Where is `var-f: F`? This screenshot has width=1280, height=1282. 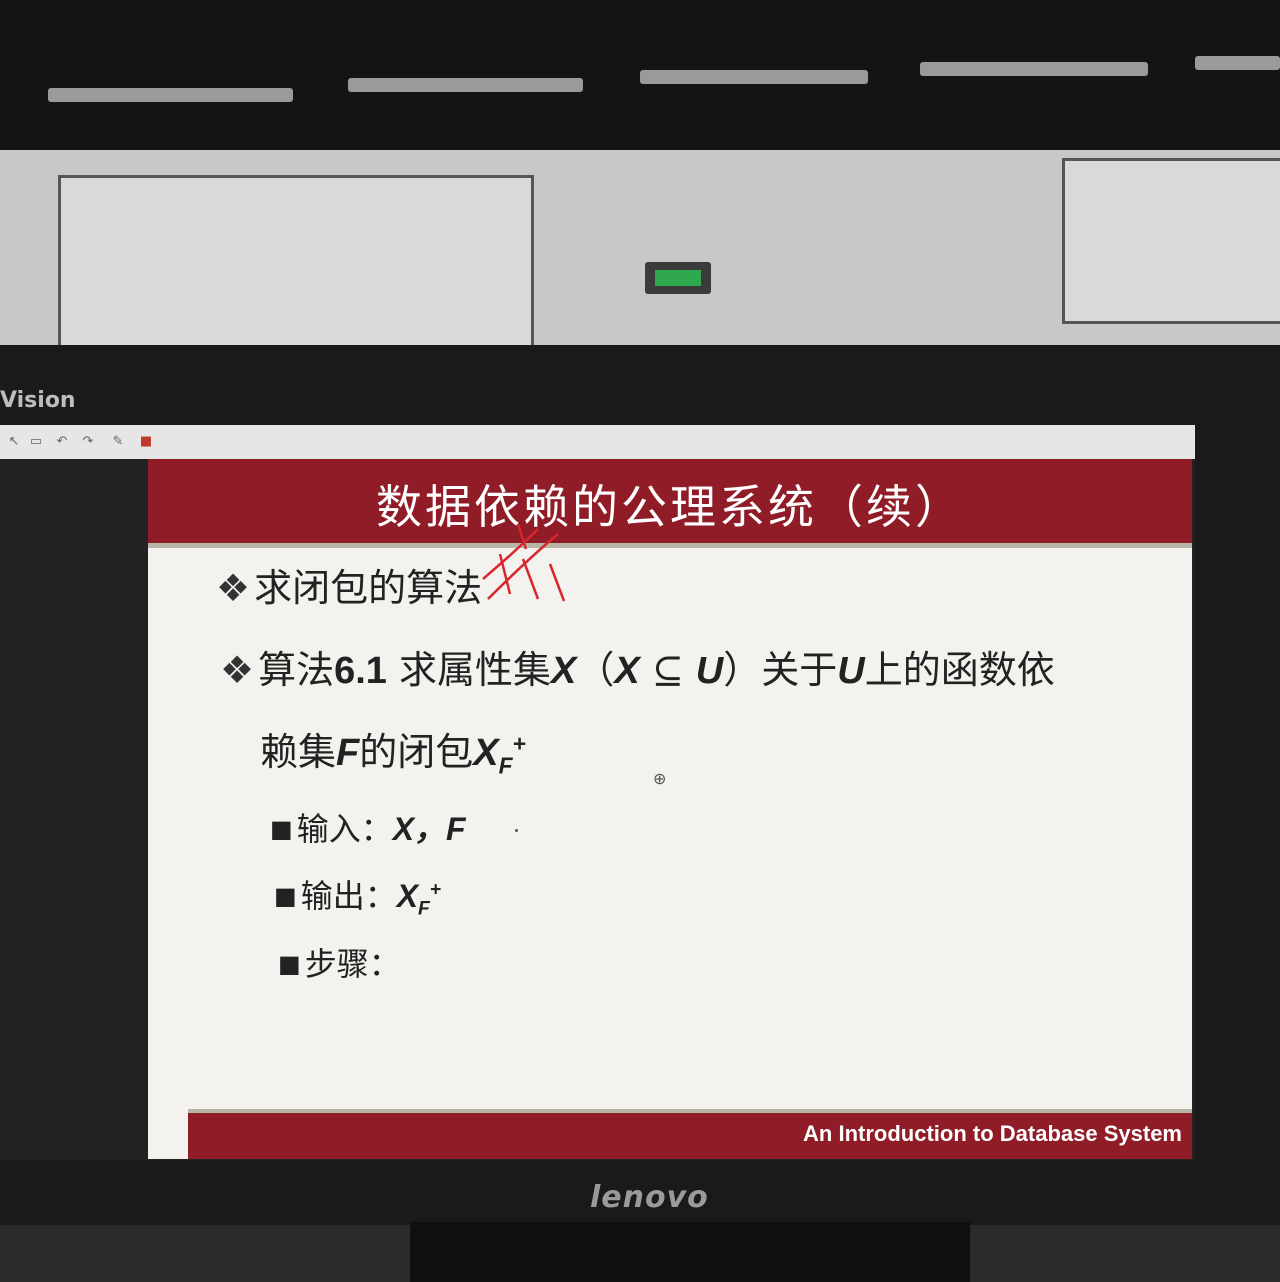 var-f: F is located at coordinates (348, 753).